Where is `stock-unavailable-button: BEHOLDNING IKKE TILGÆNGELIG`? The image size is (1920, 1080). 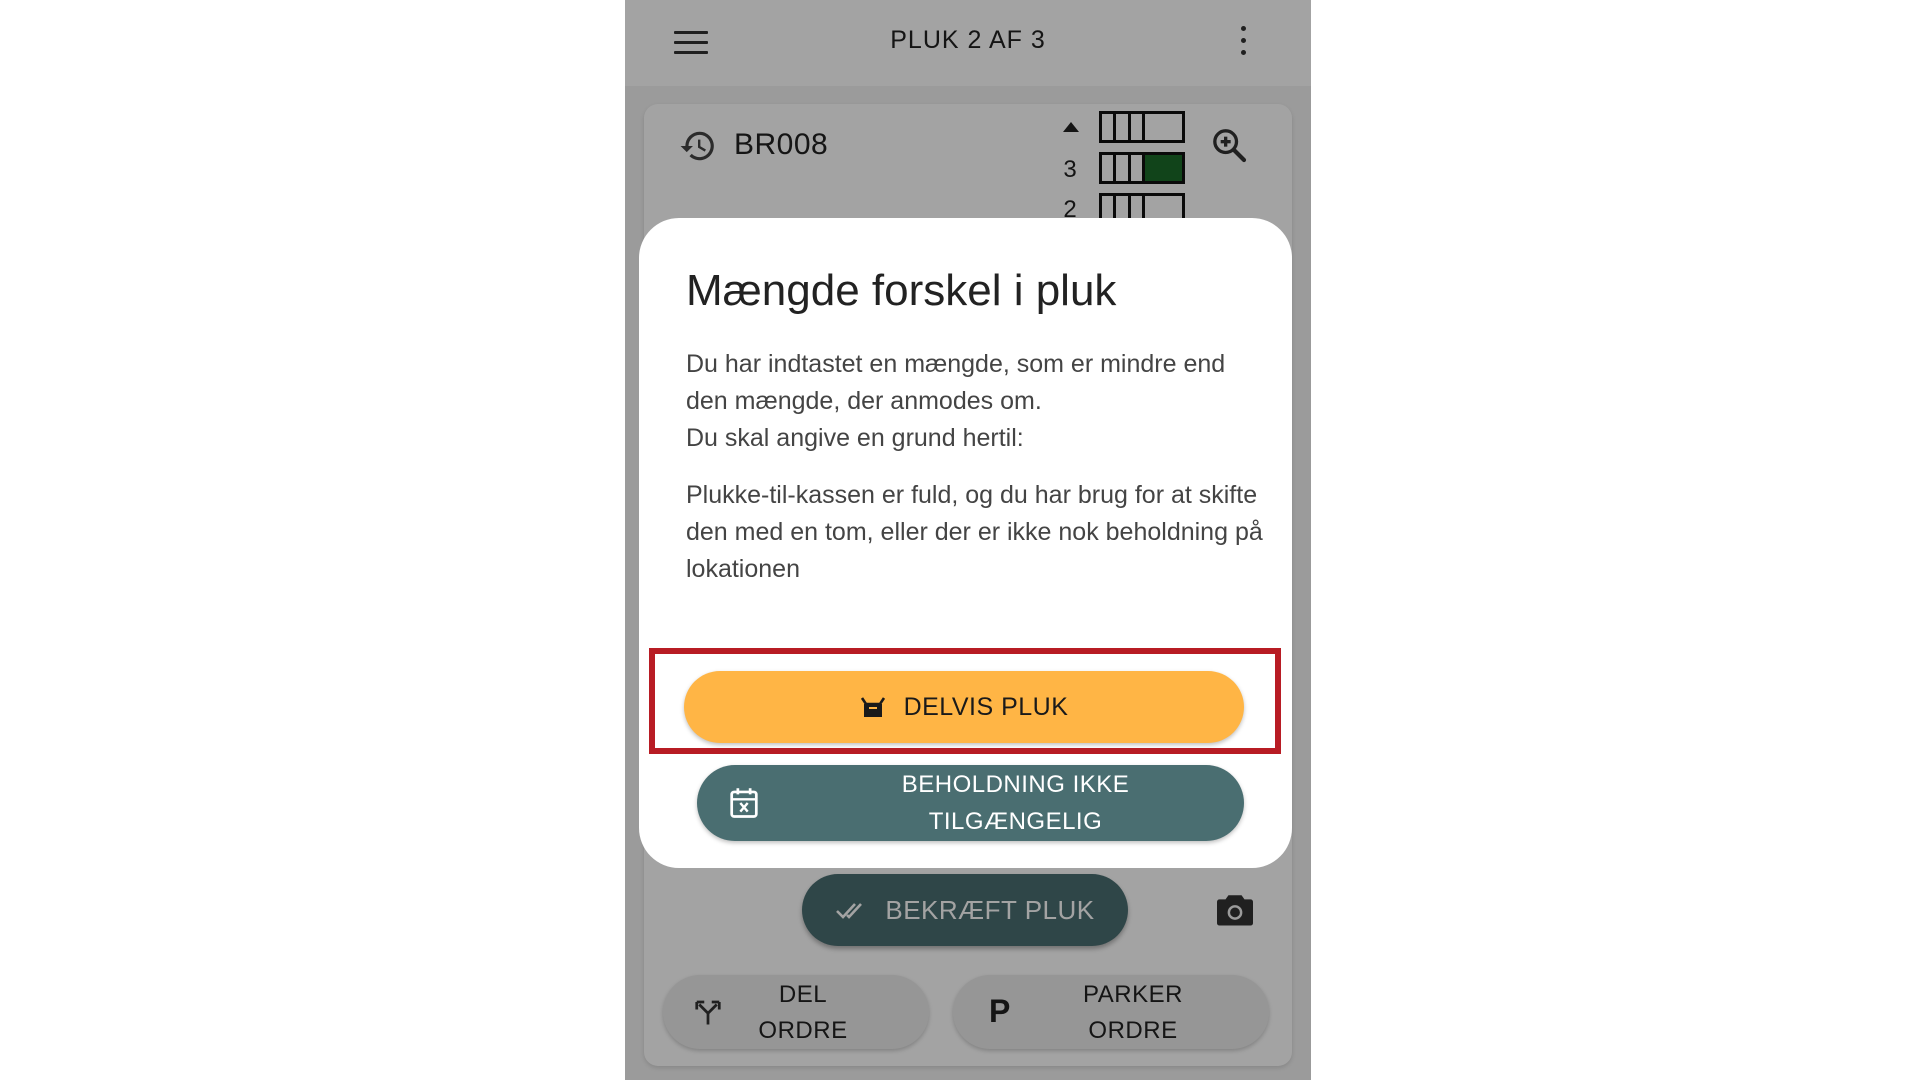 stock-unavailable-button: BEHOLDNING IKKE TILGÆNGELIG is located at coordinates (970, 803).